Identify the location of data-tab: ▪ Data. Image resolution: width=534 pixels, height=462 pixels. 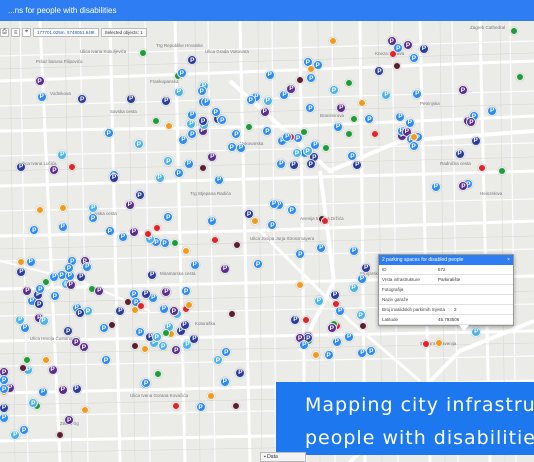
(283, 457).